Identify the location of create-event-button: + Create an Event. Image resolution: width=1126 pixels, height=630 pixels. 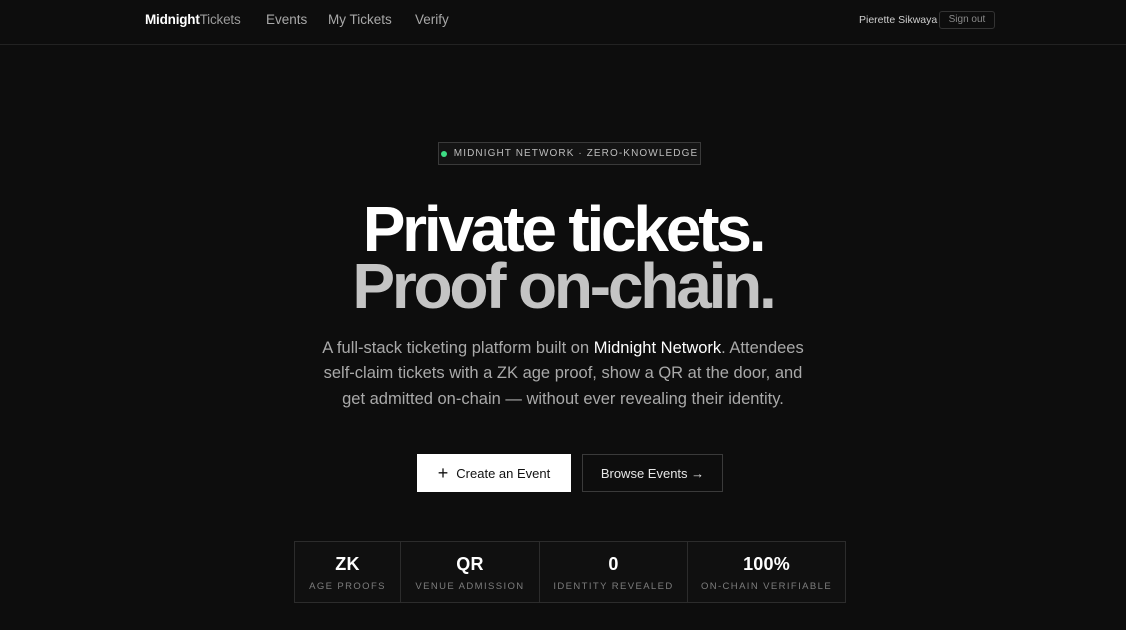
(494, 473).